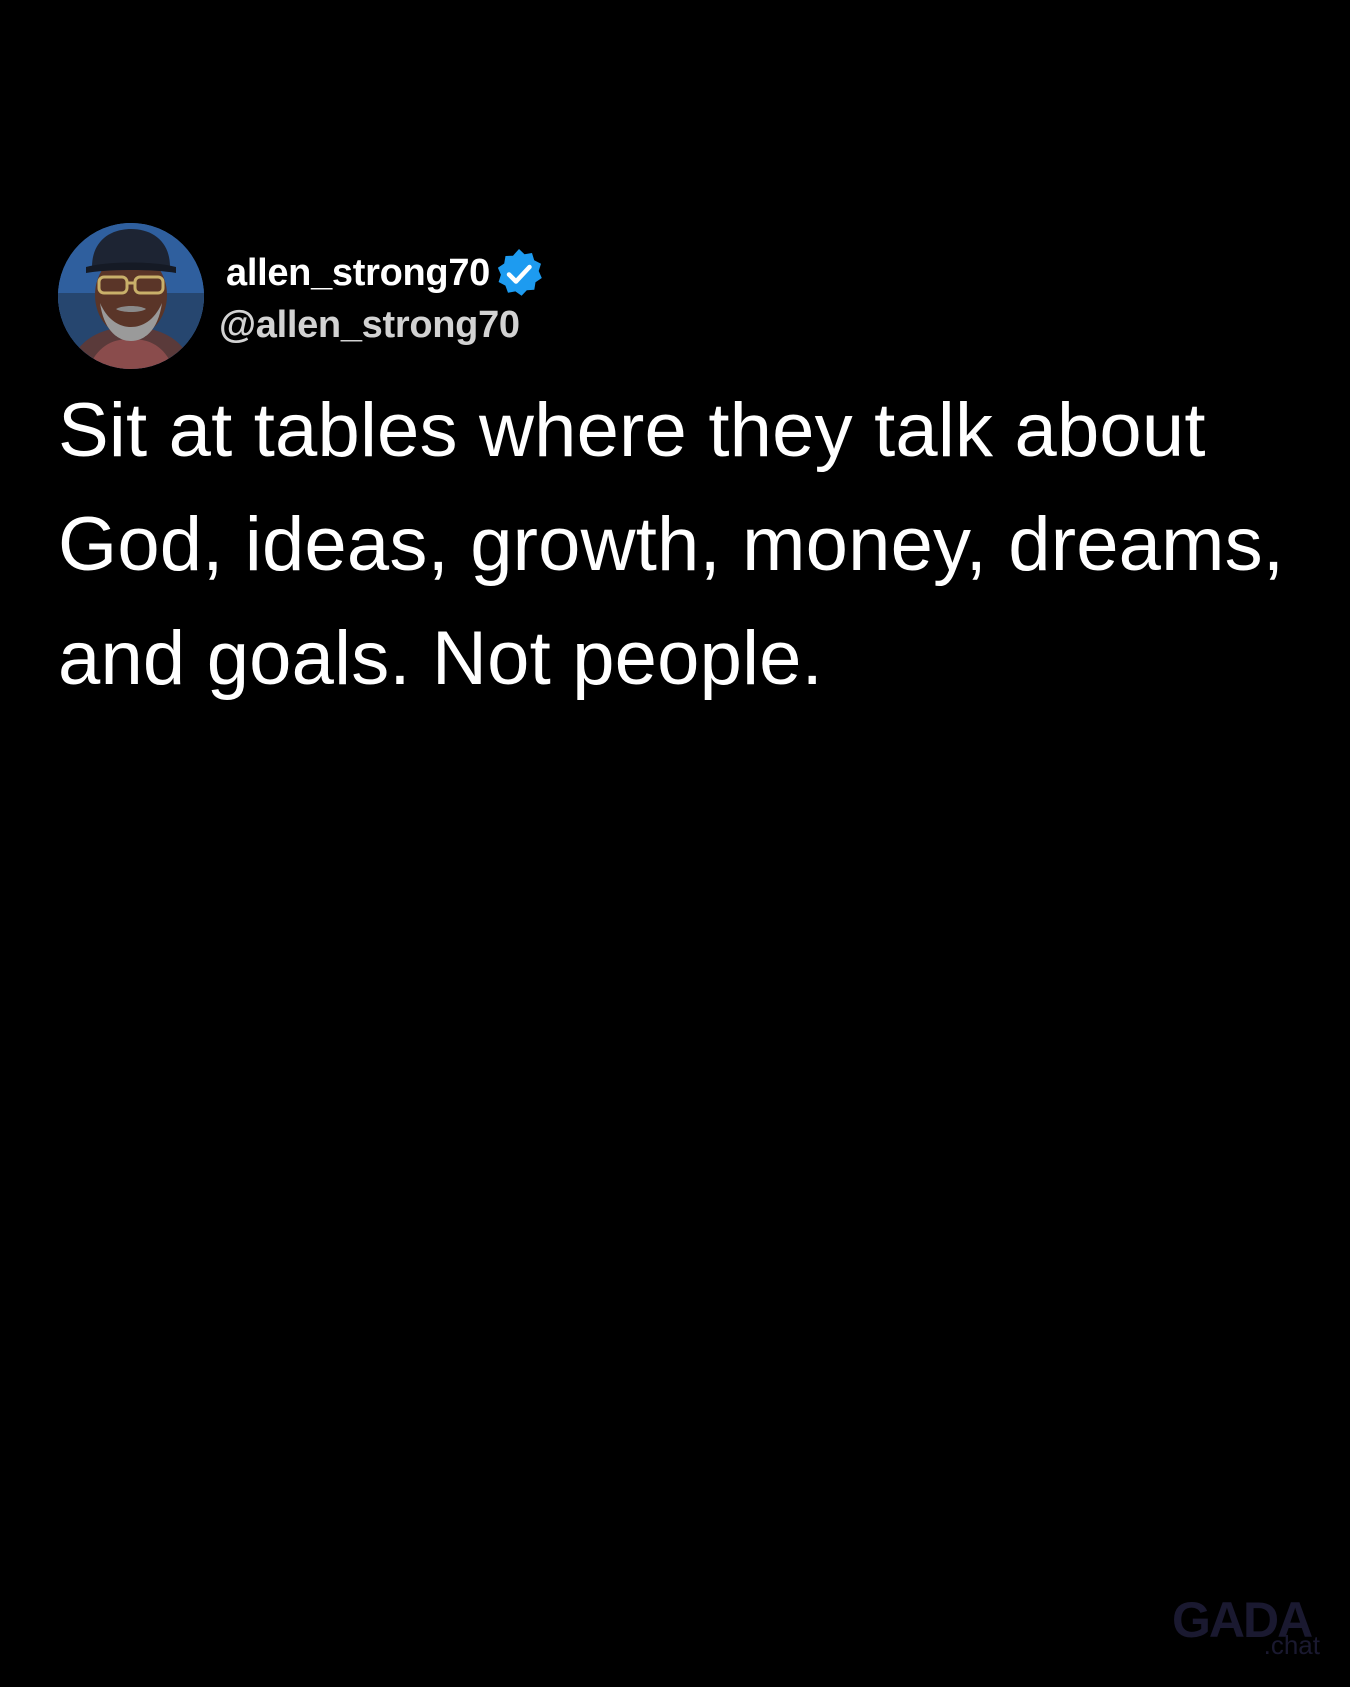  Describe the element at coordinates (383, 325) in the screenshot. I see `user-handle: @allen_strong70` at that location.